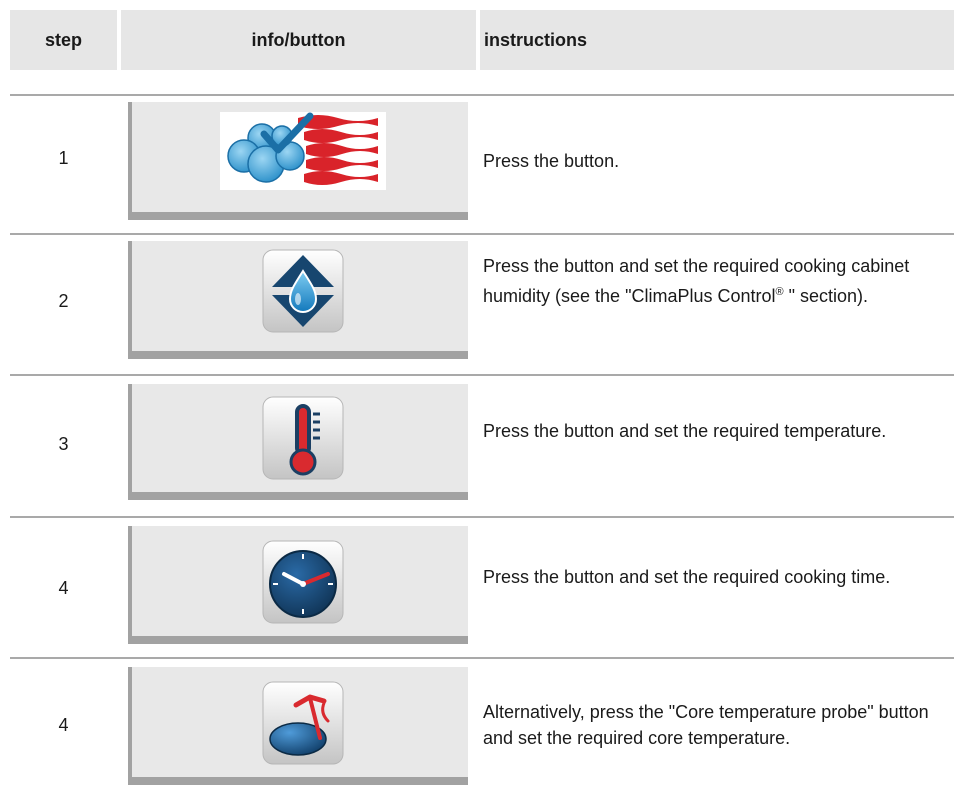 The height and width of the screenshot is (809, 964). What do you see at coordinates (717, 40) in the screenshot?
I see `column-header-instructions: instructions` at bounding box center [717, 40].